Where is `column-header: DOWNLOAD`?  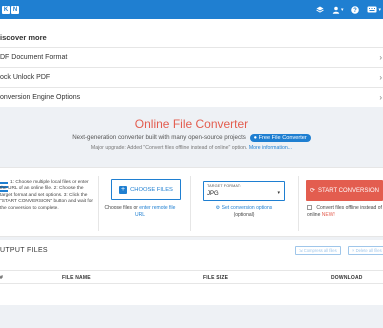
column-header: DOWNLOAD is located at coordinates (347, 278).